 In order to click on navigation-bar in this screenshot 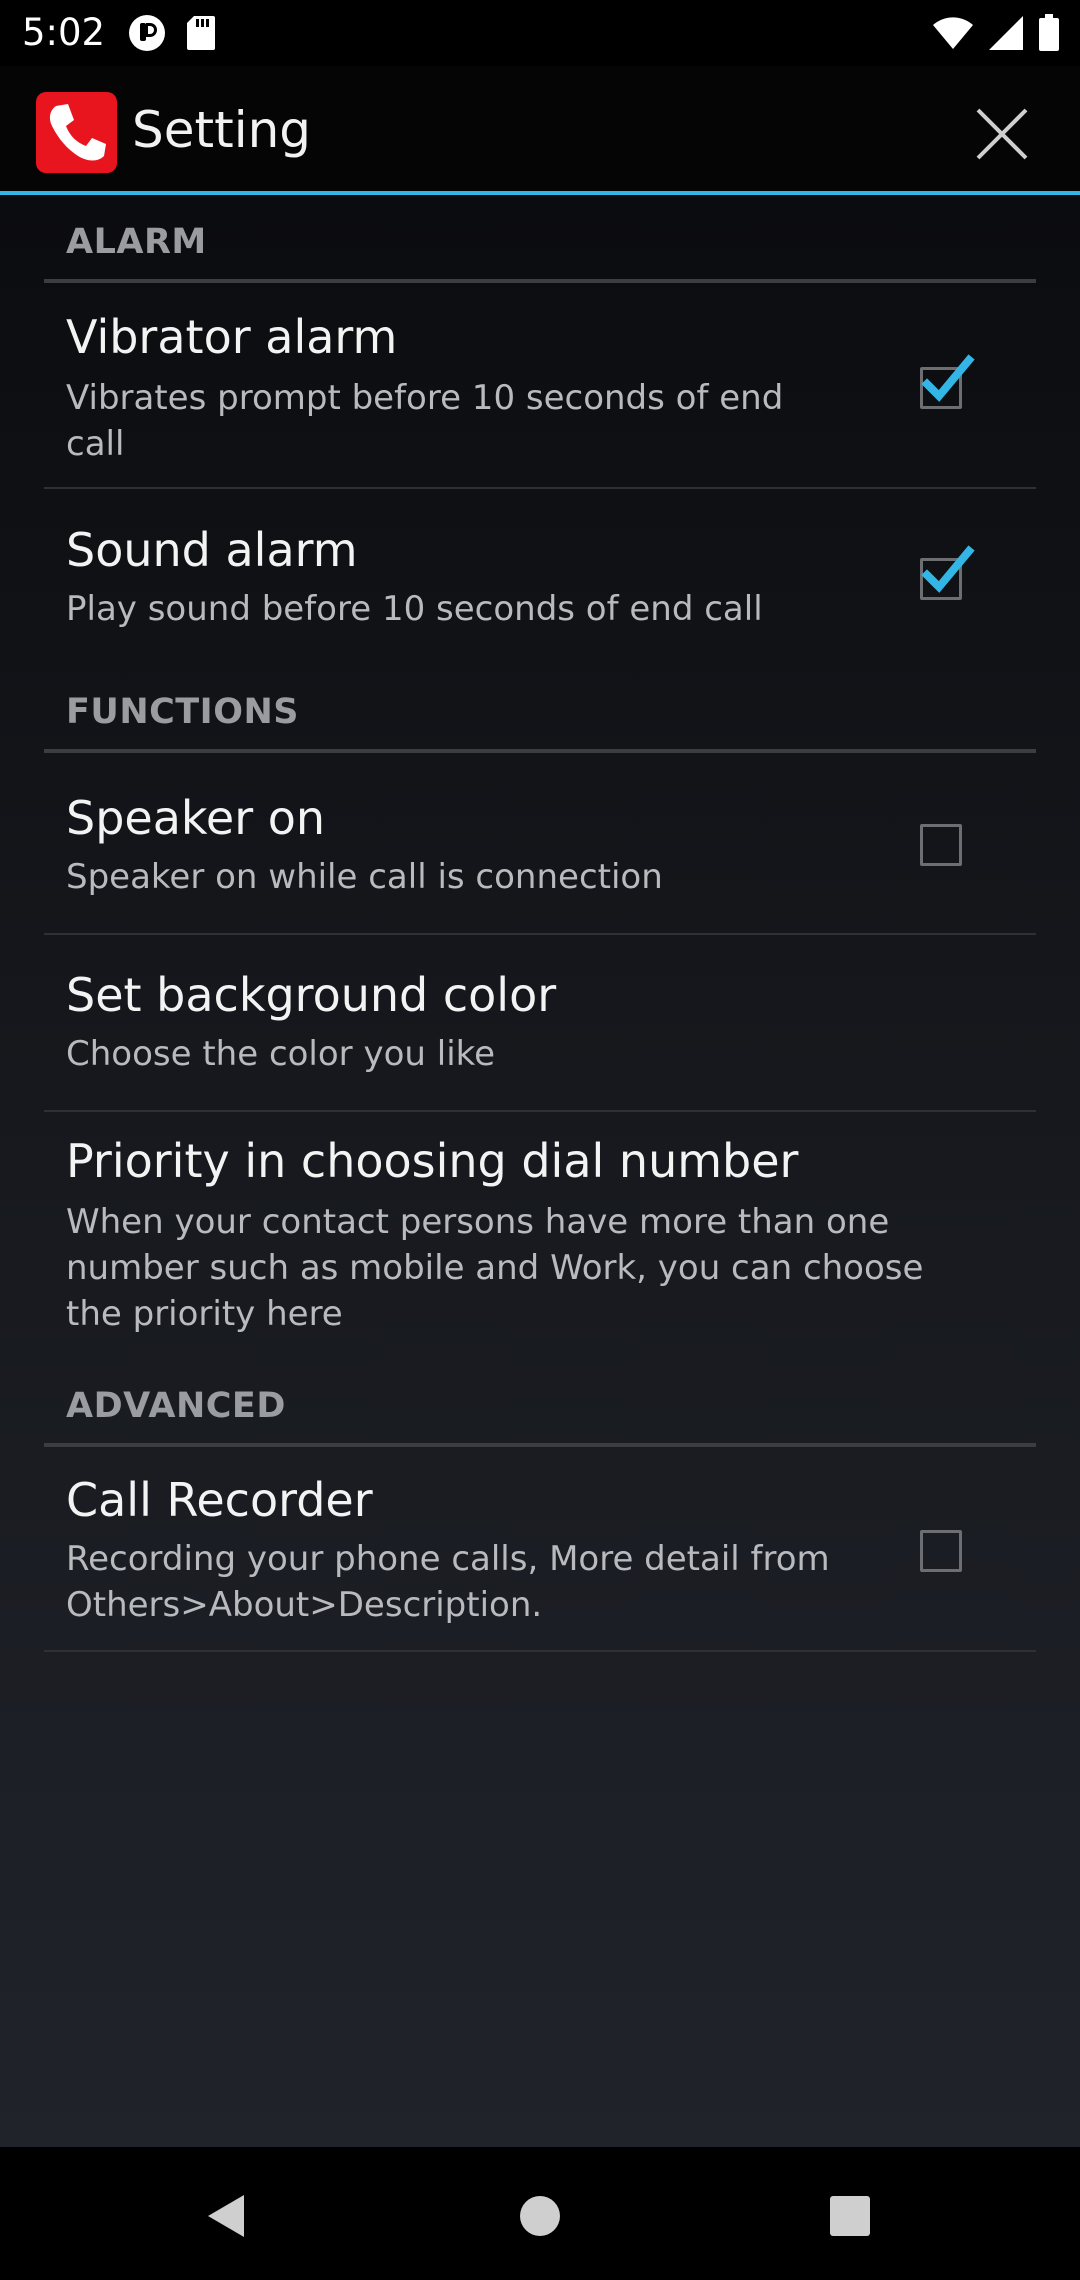, I will do `click(540, 2213)`.